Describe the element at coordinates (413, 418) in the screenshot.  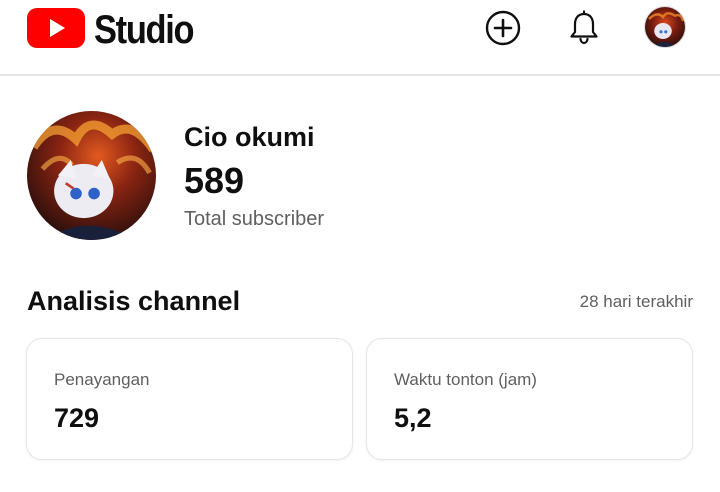
I see `watch-time-value: 5,2` at that location.